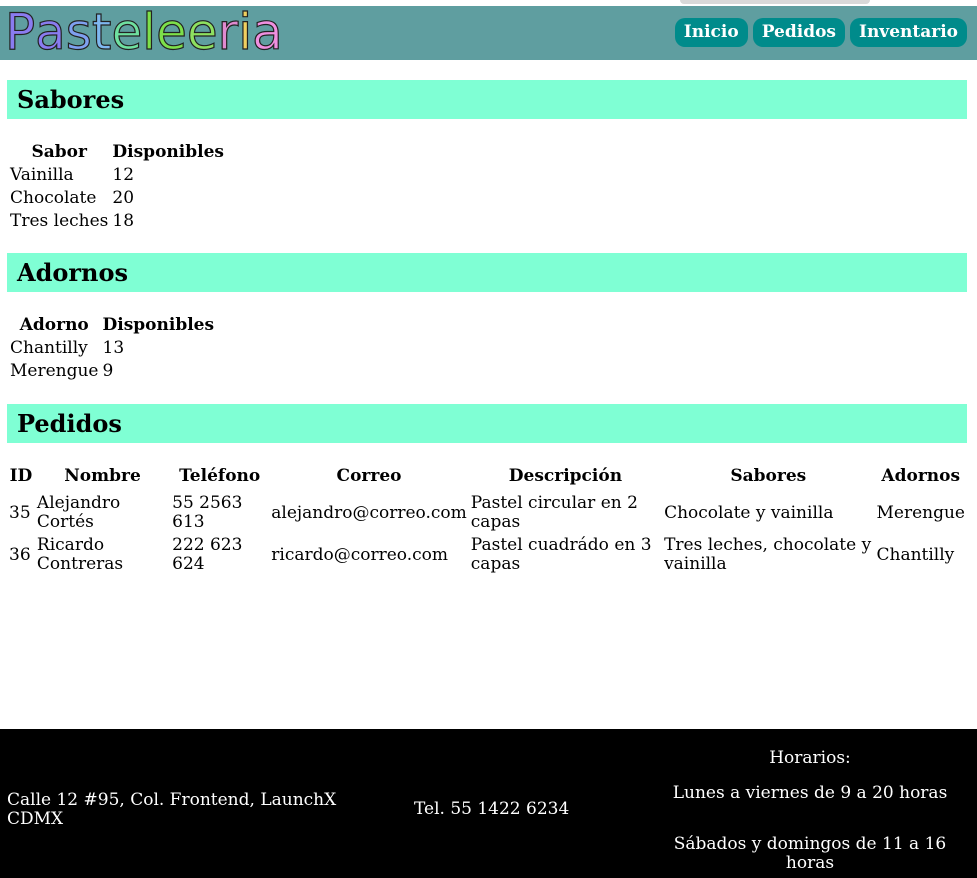 The height and width of the screenshot is (878, 977). What do you see at coordinates (810, 793) in the screenshot?
I see `hours-weekdays: Lunes a viernes de 9 a 20 horas` at bounding box center [810, 793].